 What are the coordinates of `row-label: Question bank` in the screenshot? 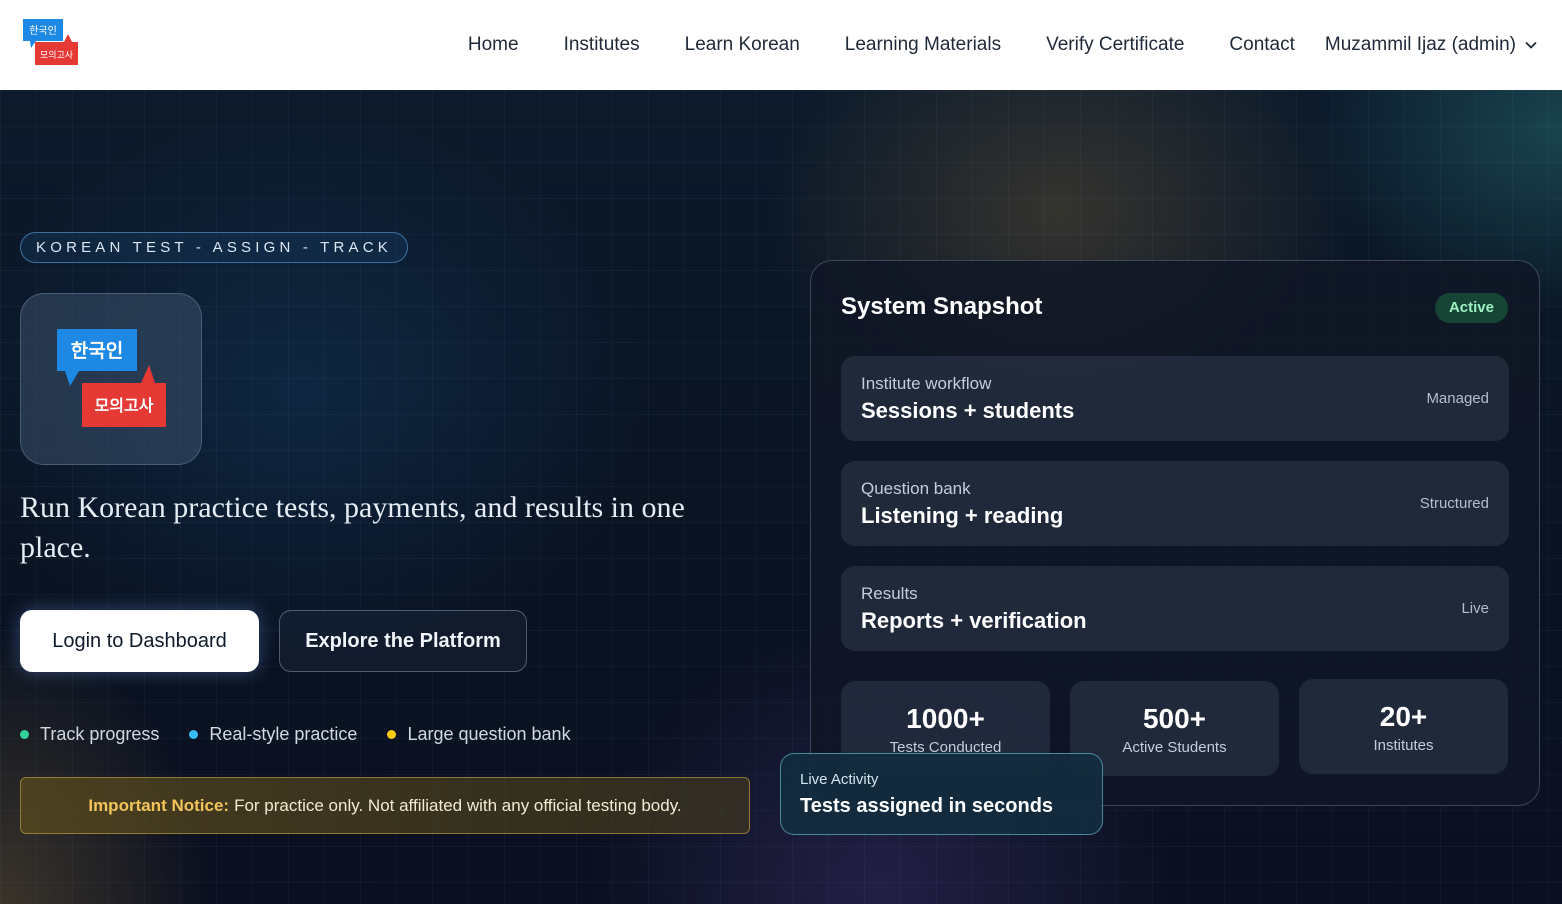 It's located at (916, 488).